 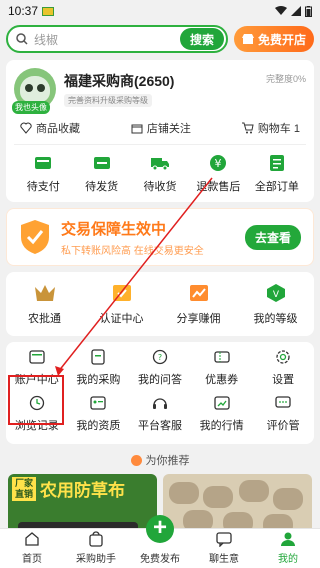 What do you see at coordinates (281, 39) in the screenshot?
I see `free-shop-label: 免费开店` at bounding box center [281, 39].